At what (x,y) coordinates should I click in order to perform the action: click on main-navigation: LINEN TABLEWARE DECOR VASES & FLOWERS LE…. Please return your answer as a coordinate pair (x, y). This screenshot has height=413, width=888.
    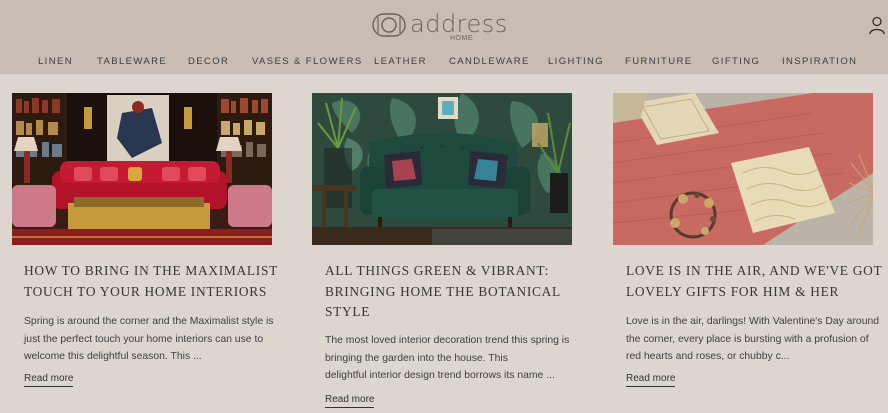
    Looking at the image, I should click on (444, 62).